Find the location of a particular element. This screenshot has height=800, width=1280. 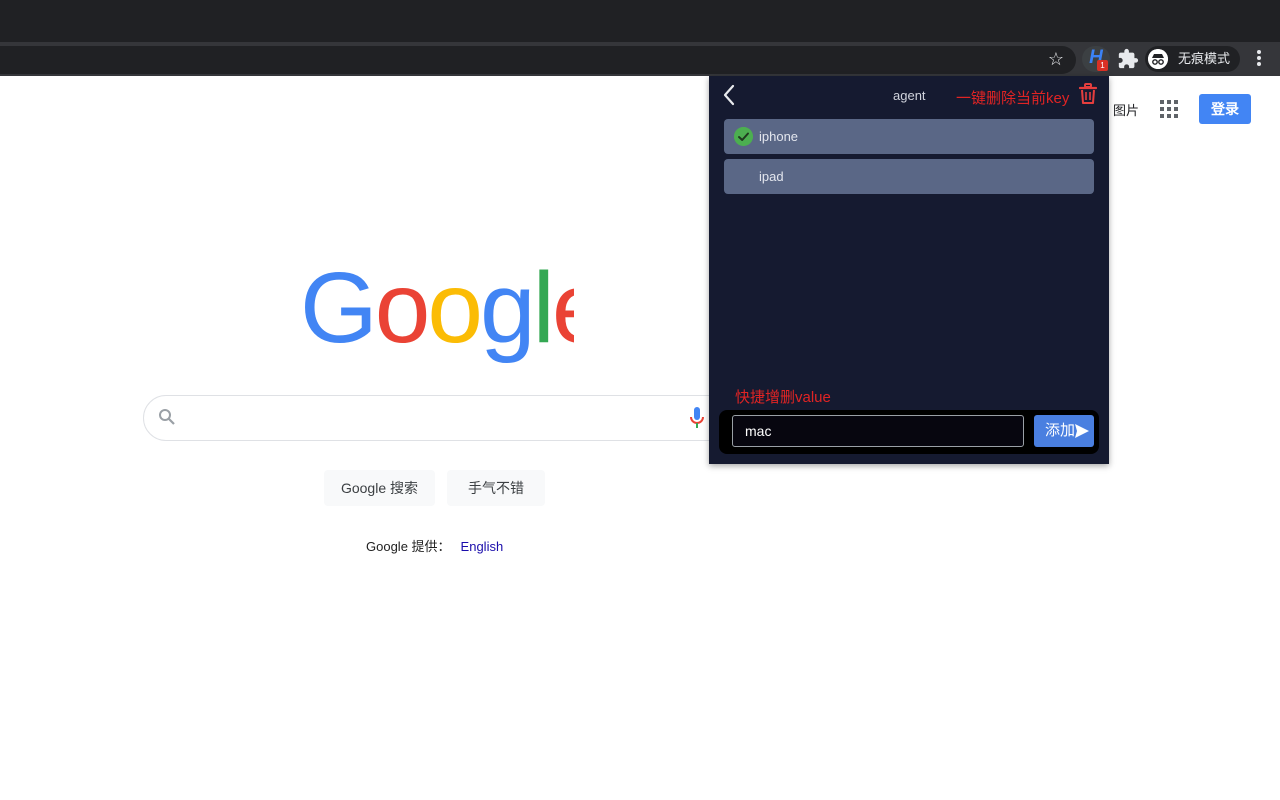

extension-badge: 1 is located at coordinates (1102, 65).